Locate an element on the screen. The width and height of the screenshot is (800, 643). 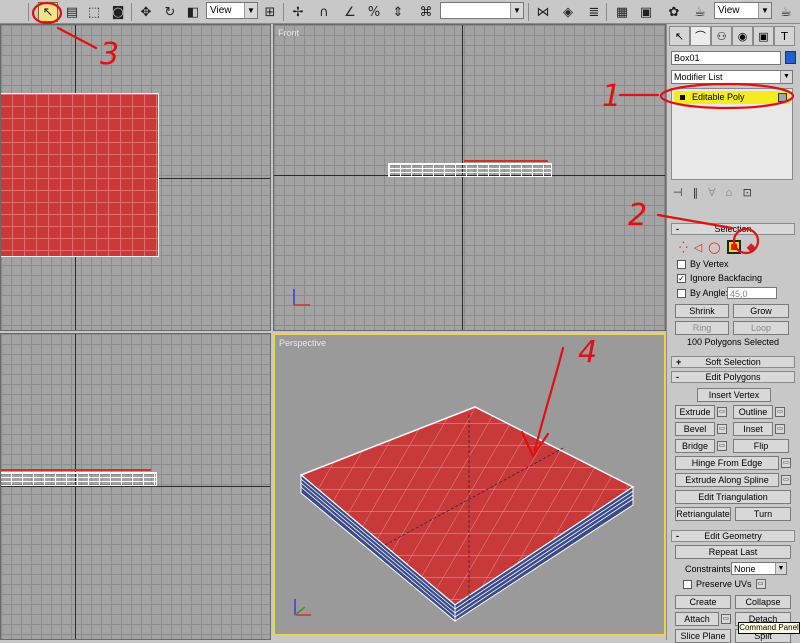
expand-icon is located at coordinates (682, 97).